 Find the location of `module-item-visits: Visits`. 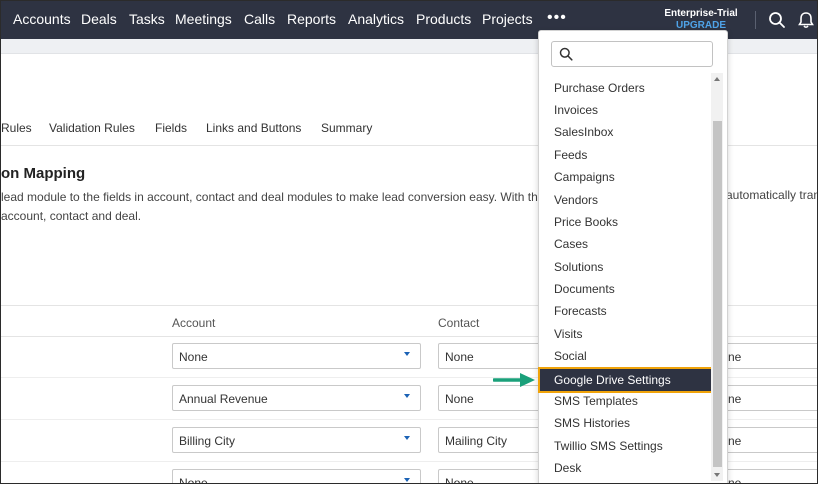

module-item-visits: Visits is located at coordinates (625, 334).